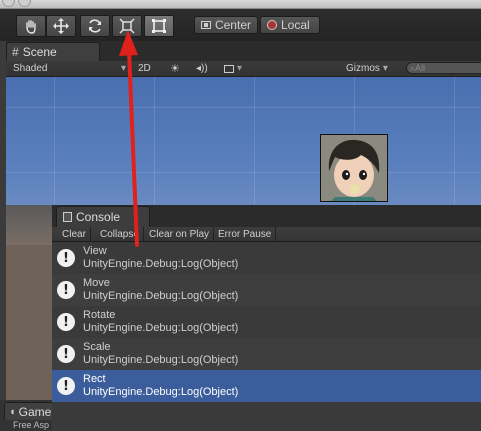  I want to click on gizmos-dropdown: Gizmos ▾, so click(367, 68).